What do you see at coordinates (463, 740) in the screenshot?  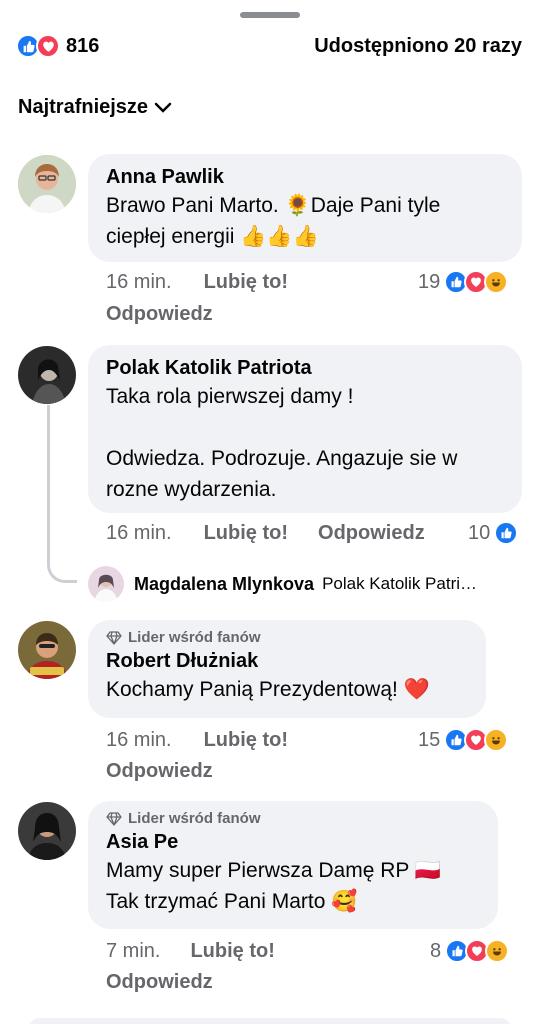 I see `comment-reactions: 15` at bounding box center [463, 740].